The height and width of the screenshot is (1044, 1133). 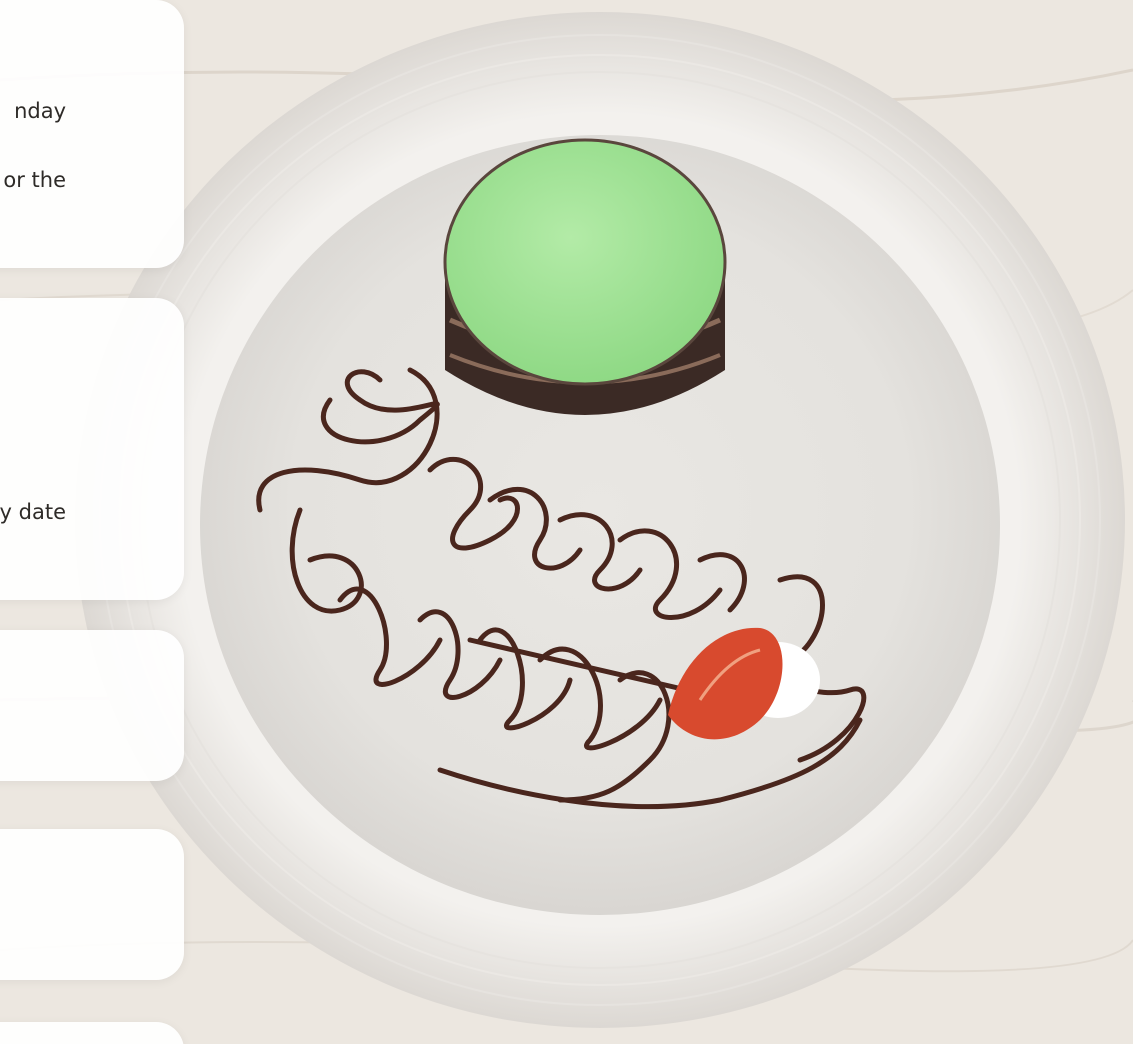 What do you see at coordinates (34, 180) in the screenshot?
I see `card-text-line: or the` at bounding box center [34, 180].